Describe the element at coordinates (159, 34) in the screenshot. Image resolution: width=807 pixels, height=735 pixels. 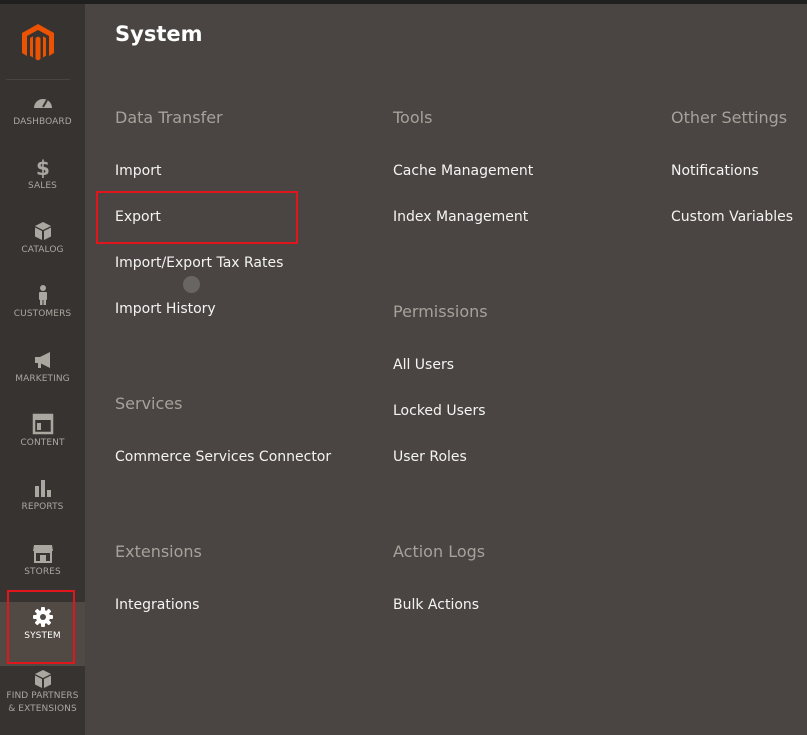
I see `page-title: System` at that location.